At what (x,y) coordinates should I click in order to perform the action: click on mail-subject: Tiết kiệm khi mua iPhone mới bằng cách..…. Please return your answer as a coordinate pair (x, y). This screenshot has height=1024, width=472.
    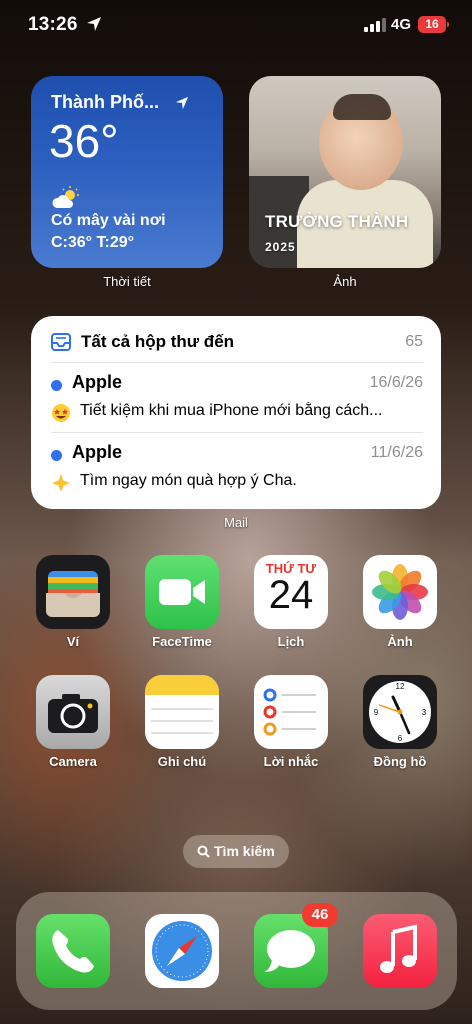
    Looking at the image, I should click on (231, 410).